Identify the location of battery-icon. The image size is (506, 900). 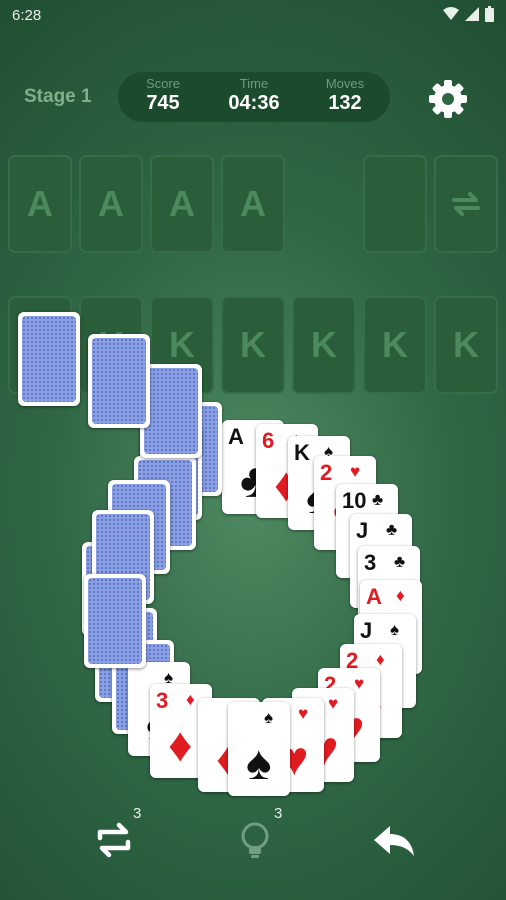
(489, 14).